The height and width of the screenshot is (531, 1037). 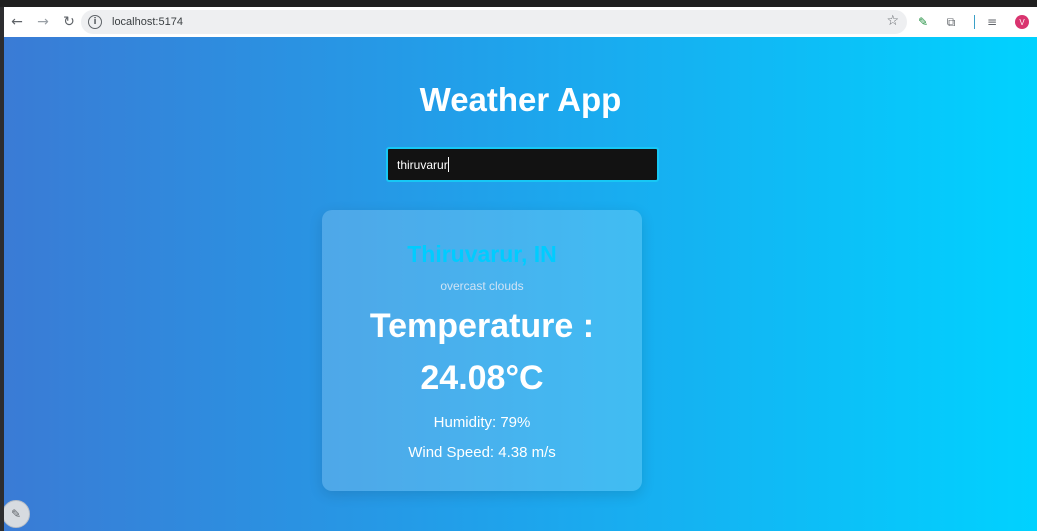 What do you see at coordinates (448, 164) in the screenshot?
I see `text-caret` at bounding box center [448, 164].